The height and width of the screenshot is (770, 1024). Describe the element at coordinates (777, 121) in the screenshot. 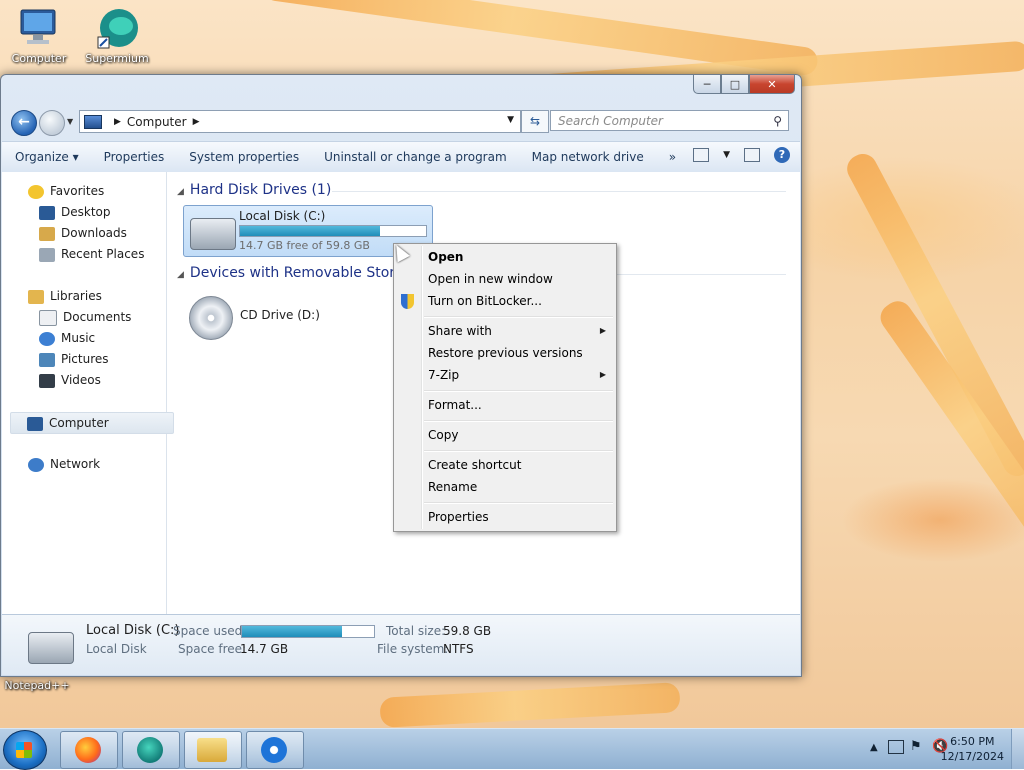

I see `search-icon: ⚲` at that location.